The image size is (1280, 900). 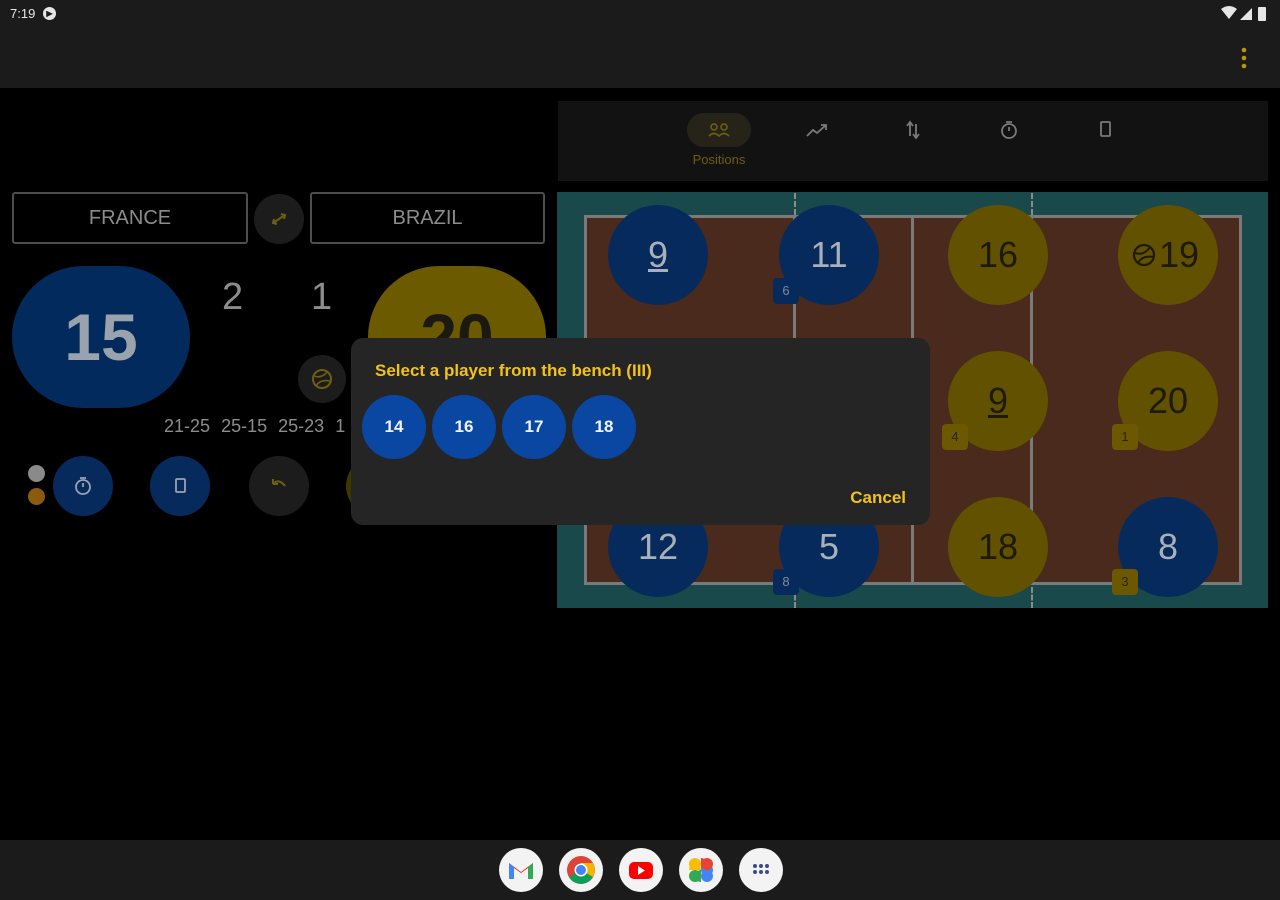 I want to click on photos-app, so click(x=701, y=870).